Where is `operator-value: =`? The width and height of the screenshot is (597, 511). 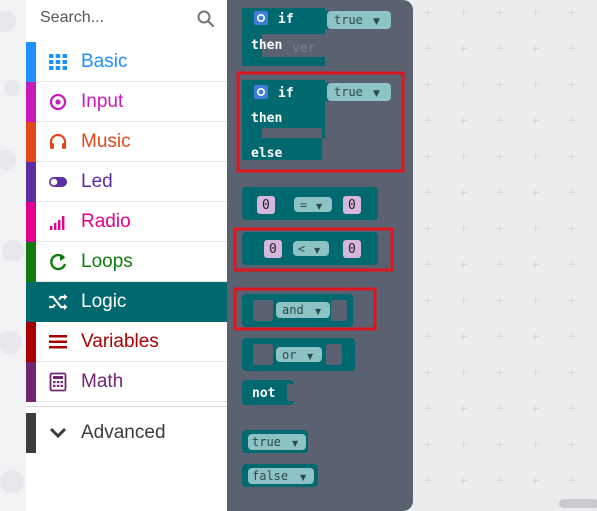
operator-value: = is located at coordinates (303, 205).